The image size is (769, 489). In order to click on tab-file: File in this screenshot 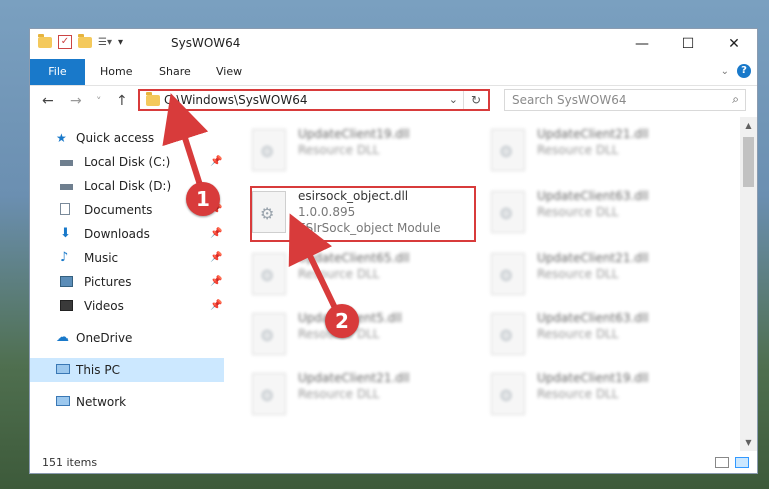, I will do `click(57, 72)`.